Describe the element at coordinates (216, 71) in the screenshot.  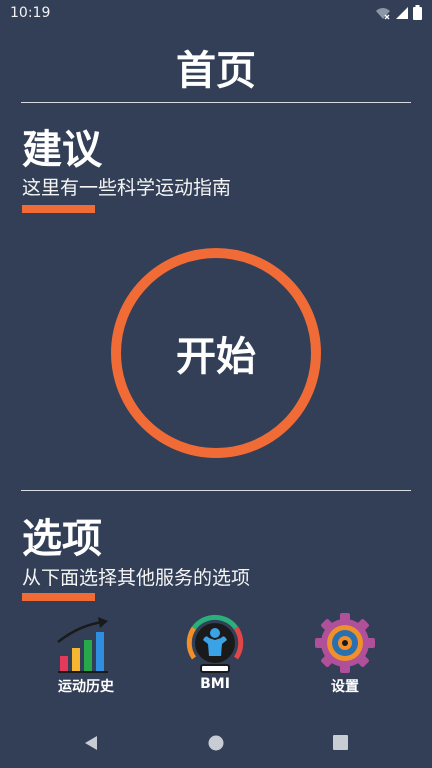
I see `page-title: 首页` at that location.